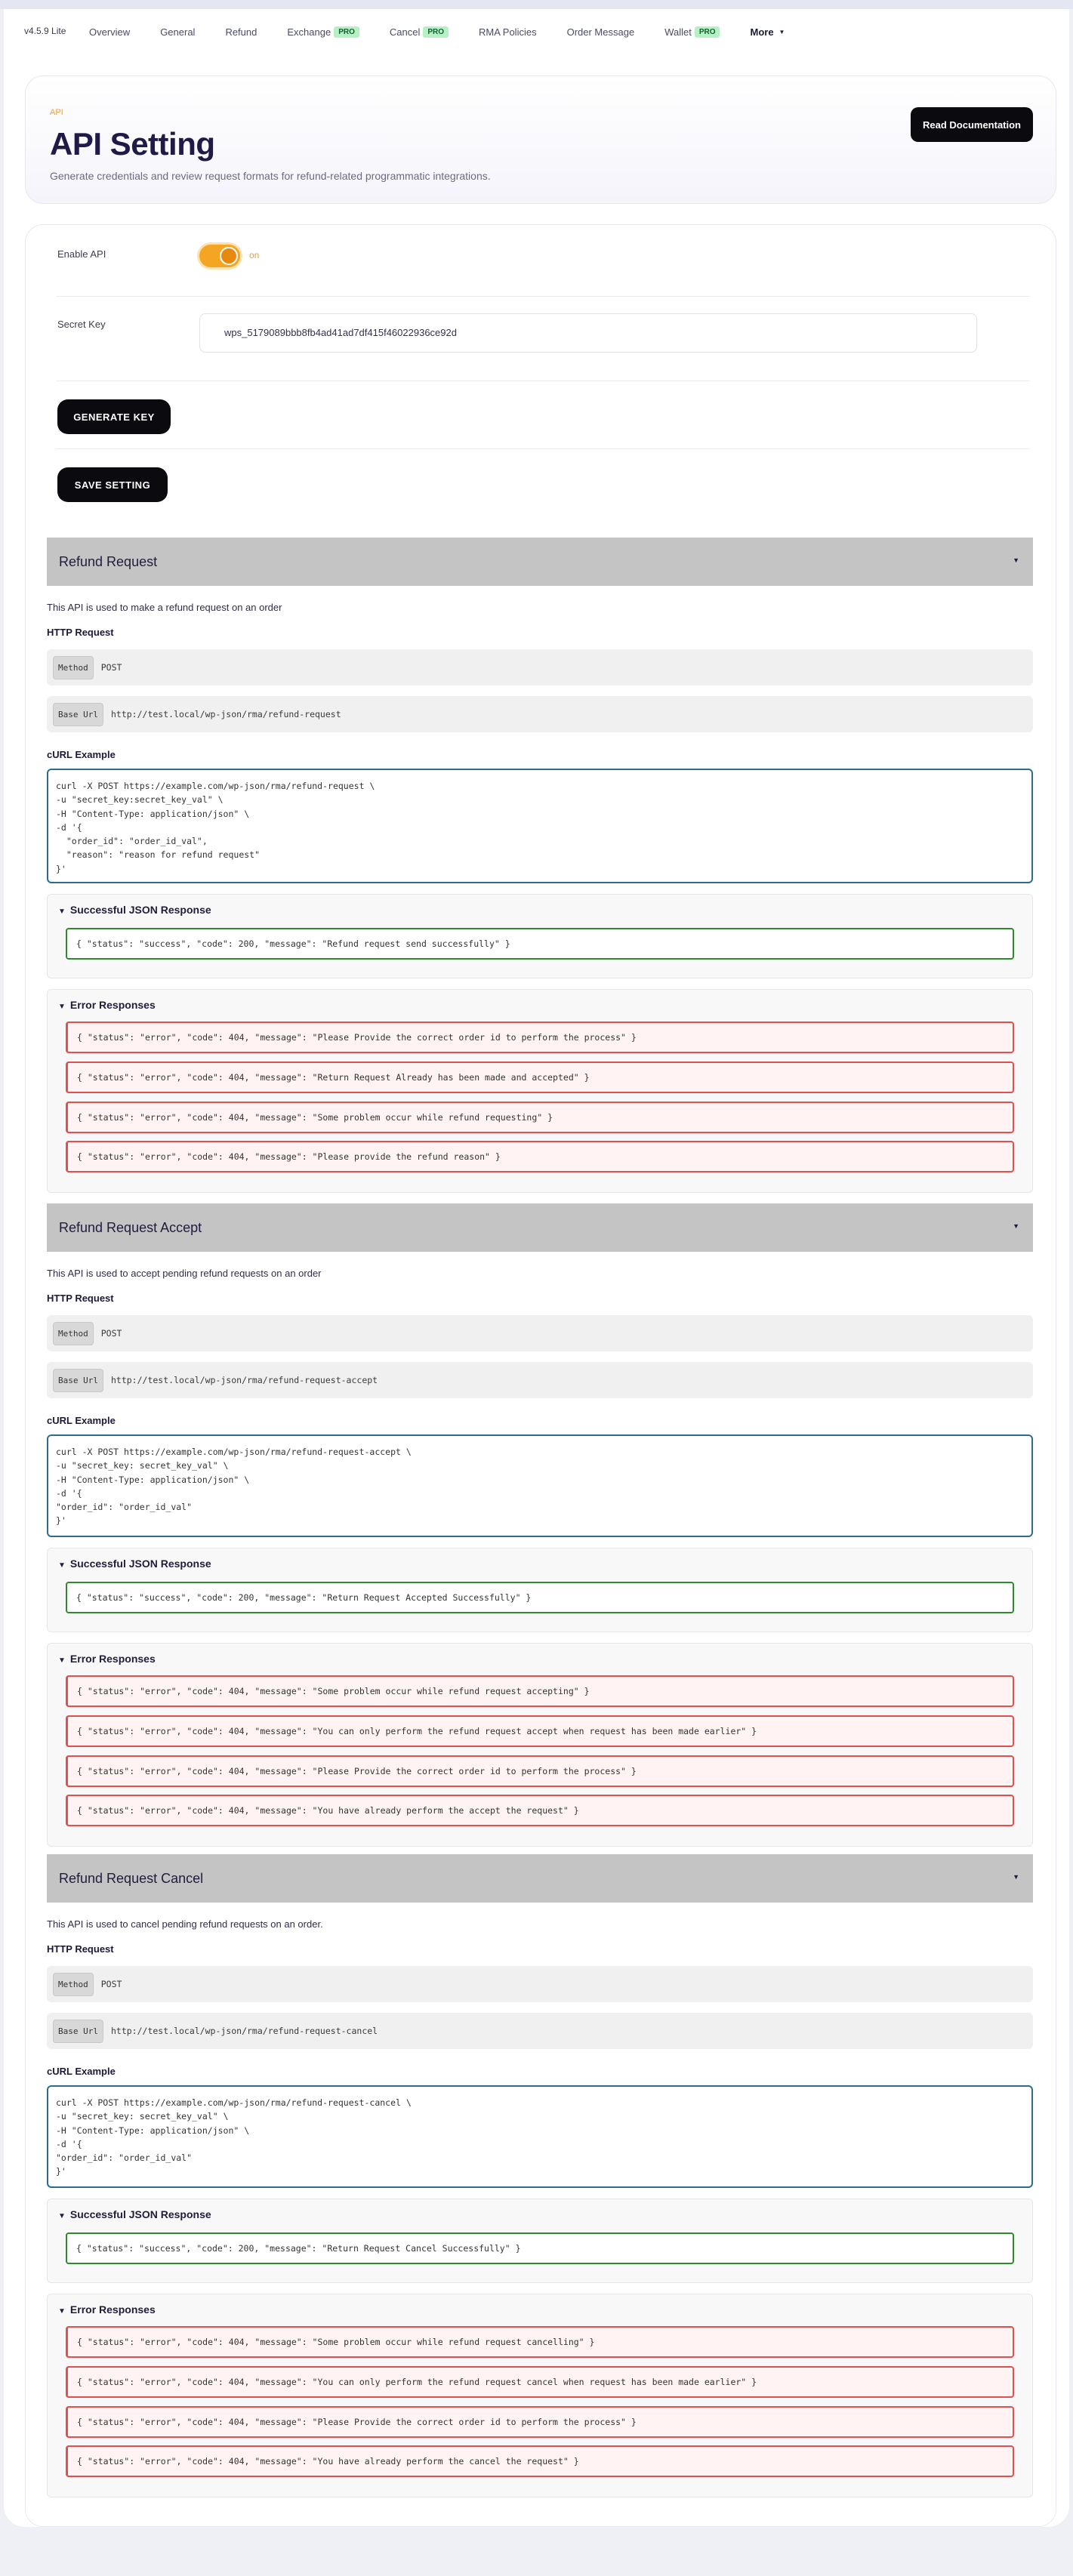 The image size is (1073, 2576). What do you see at coordinates (130, 1227) in the screenshot?
I see `section-title: Refund Request Accept` at bounding box center [130, 1227].